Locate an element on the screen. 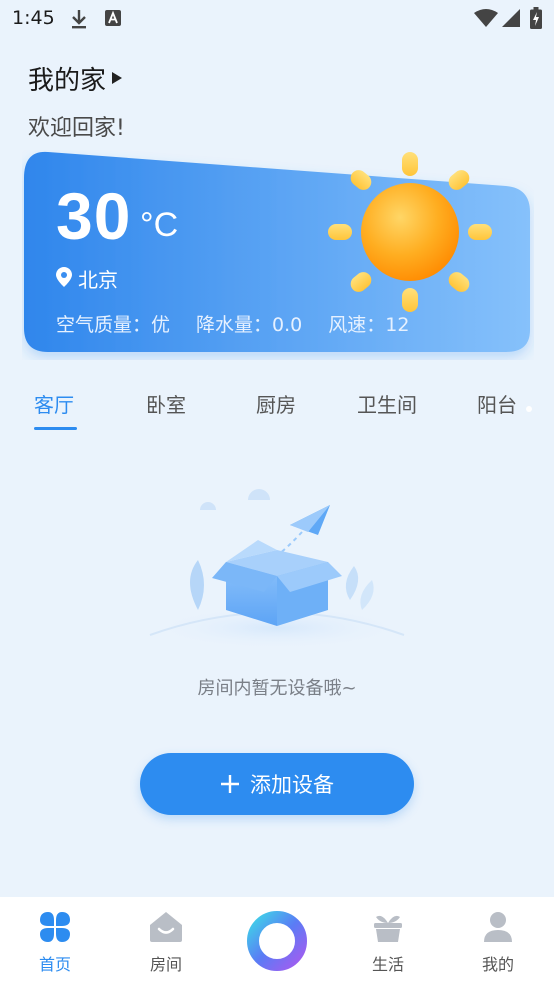 This screenshot has width=554, height=984. nav-item-life: 生活 is located at coordinates (388, 940).